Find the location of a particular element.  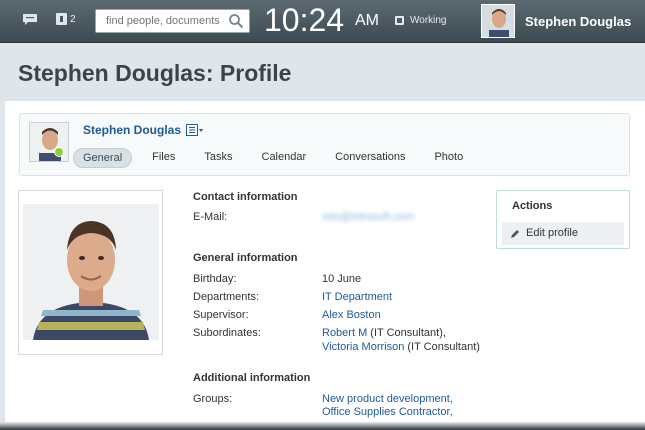

work-status: Working is located at coordinates (421, 20).